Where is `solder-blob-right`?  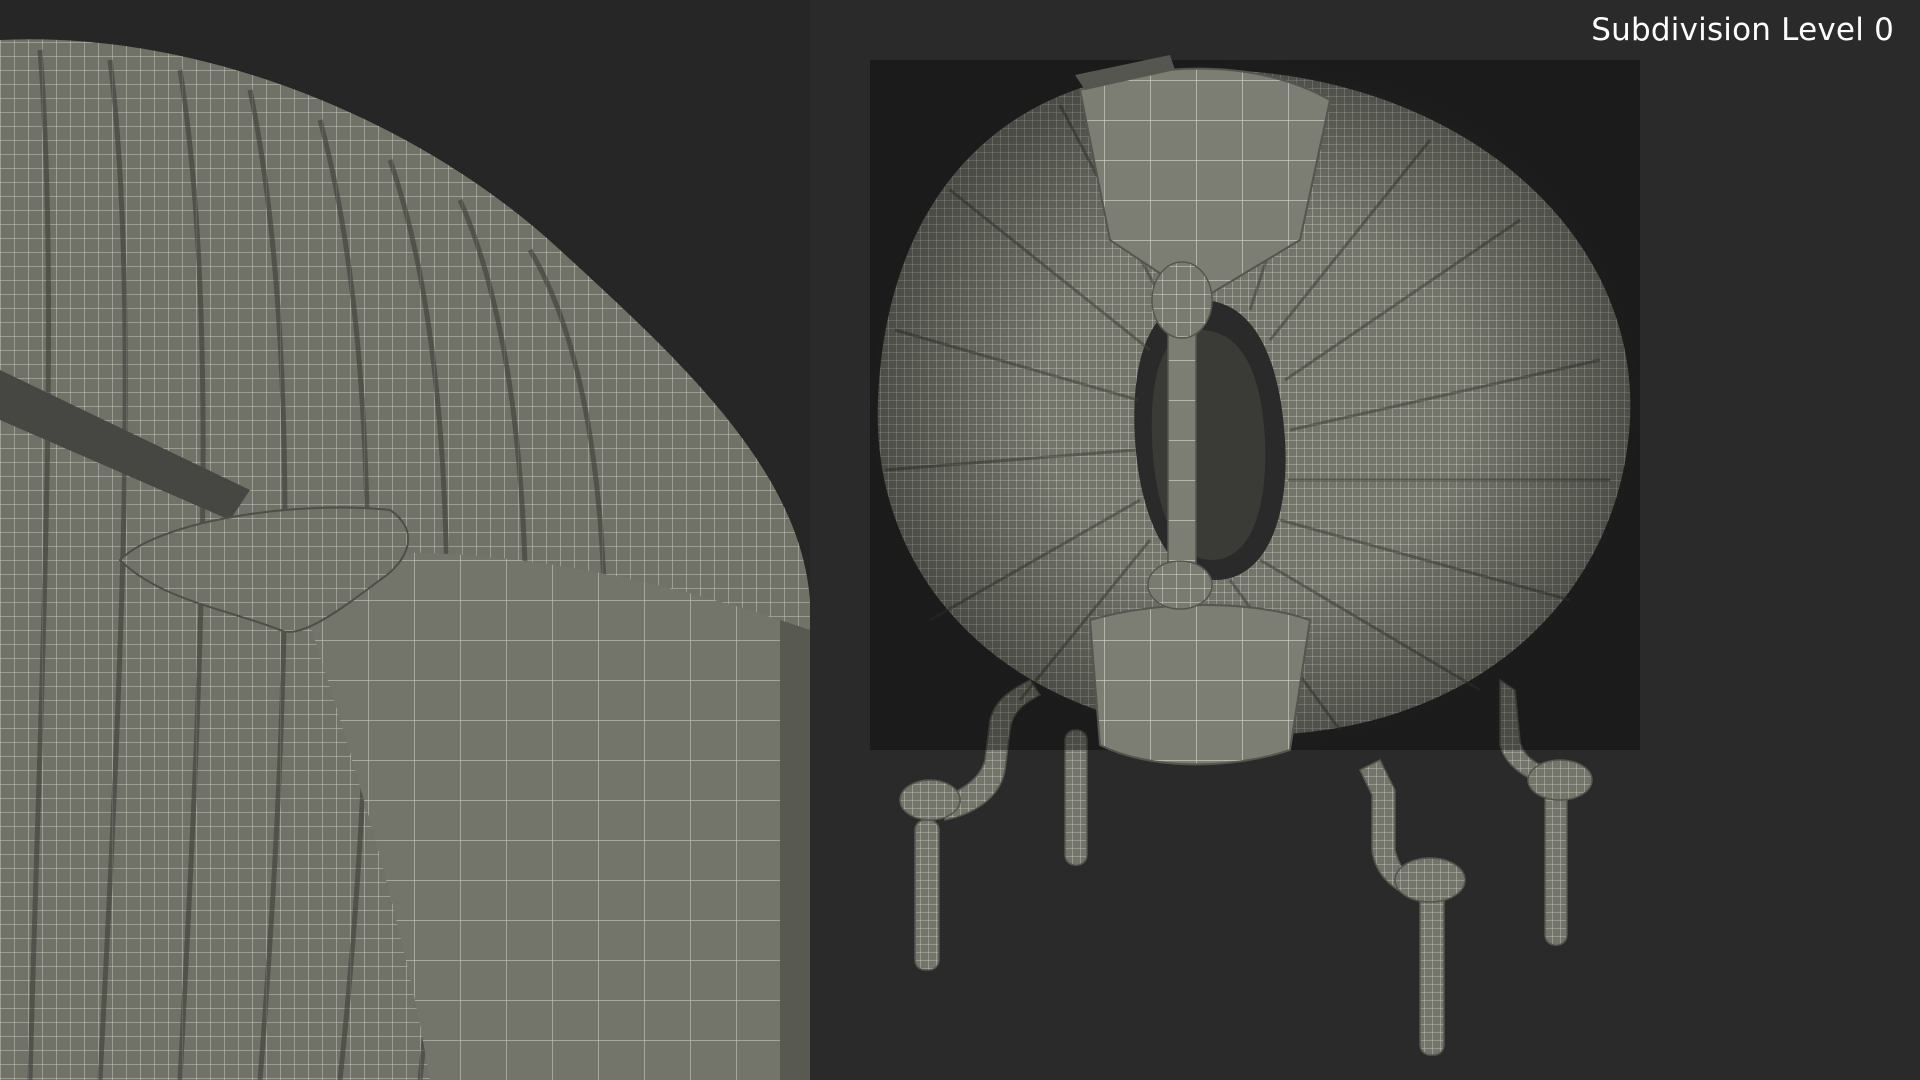 solder-blob-right is located at coordinates (1430, 880).